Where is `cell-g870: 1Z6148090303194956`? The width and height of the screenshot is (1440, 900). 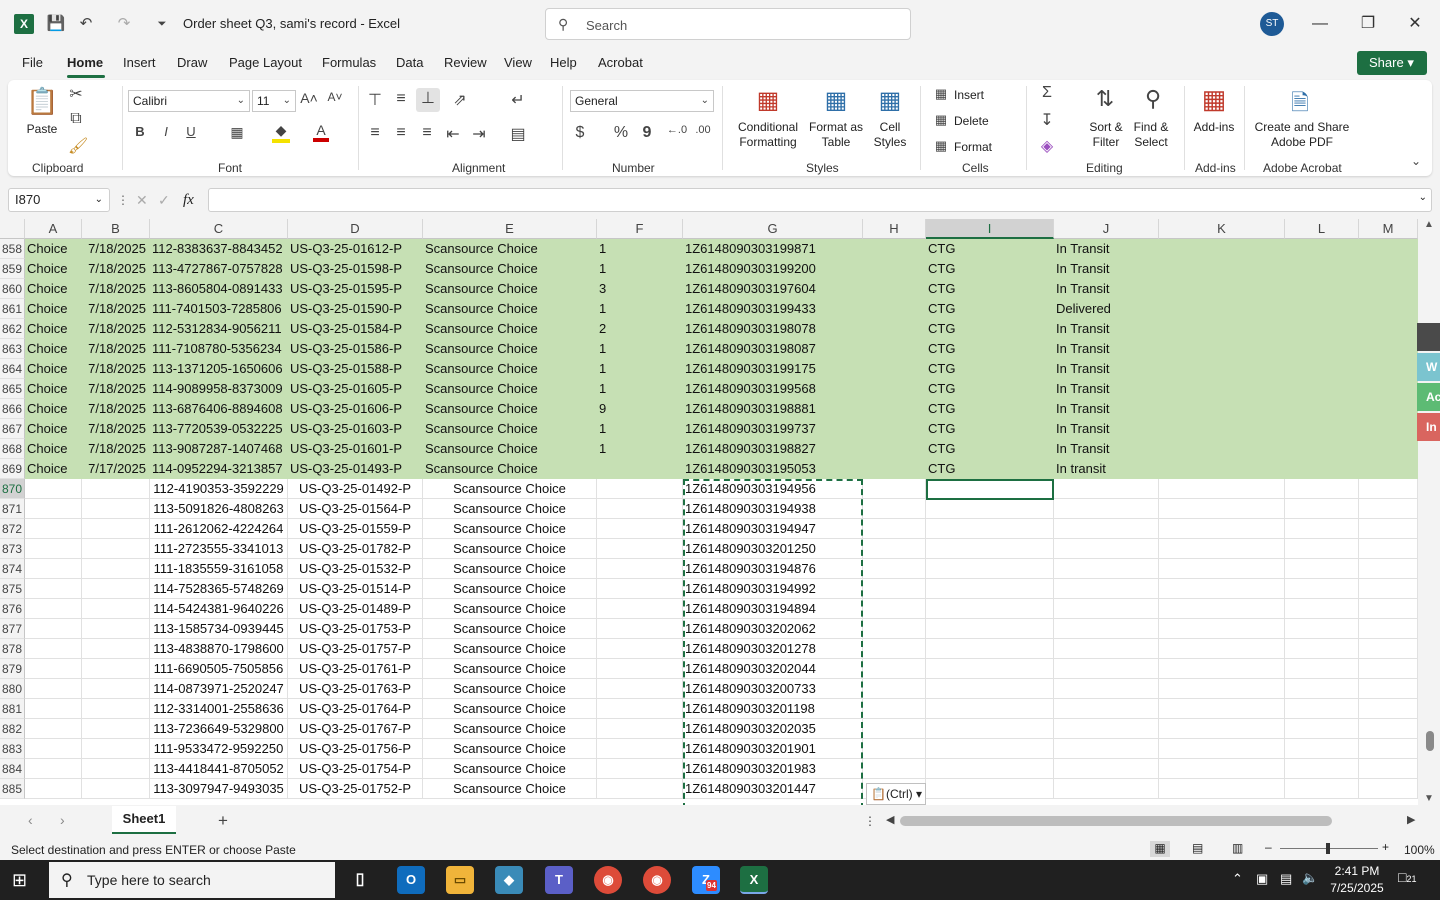 cell-g870: 1Z6148090303194956 is located at coordinates (773, 489).